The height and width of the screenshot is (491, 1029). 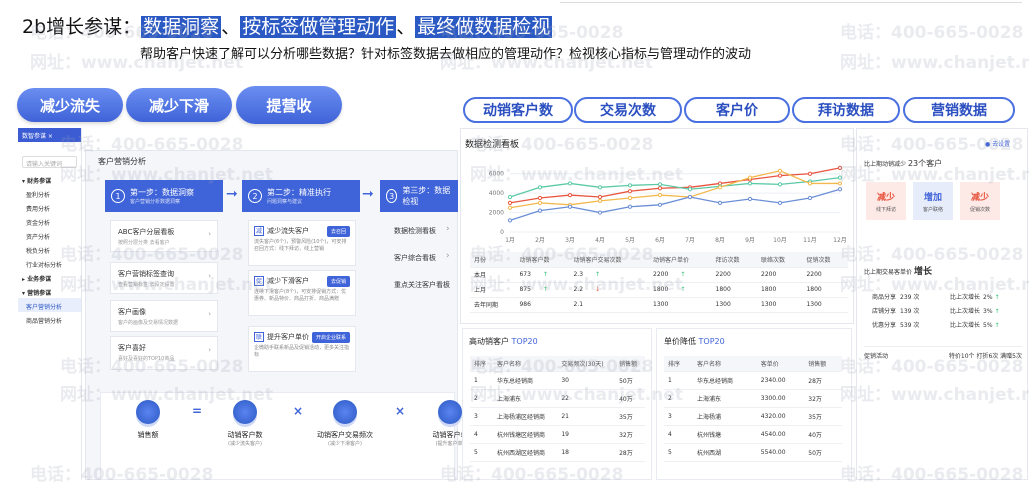 What do you see at coordinates (518, 110) in the screenshot?
I see `metric-active-customers-button: 动销客户数` at bounding box center [518, 110].